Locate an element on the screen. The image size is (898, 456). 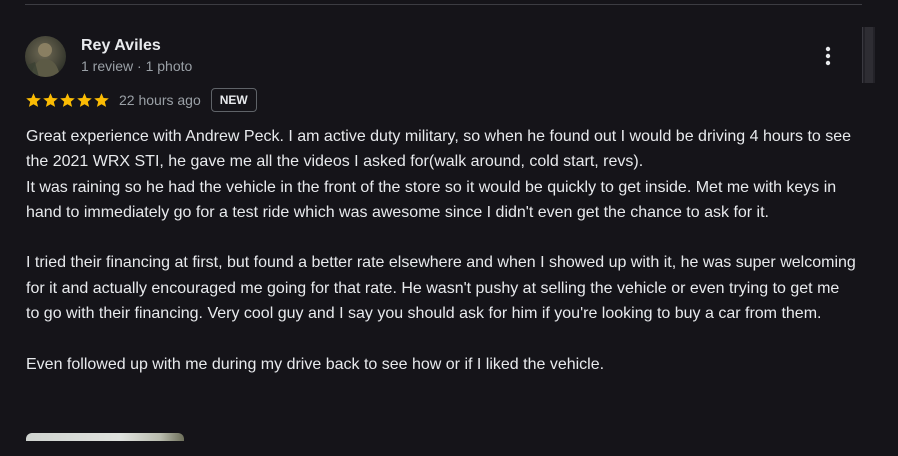
more-options-button is located at coordinates (828, 56).